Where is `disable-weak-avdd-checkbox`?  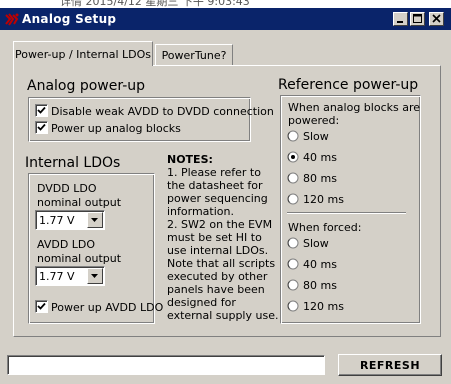
disable-weak-avdd-checkbox is located at coordinates (41, 110).